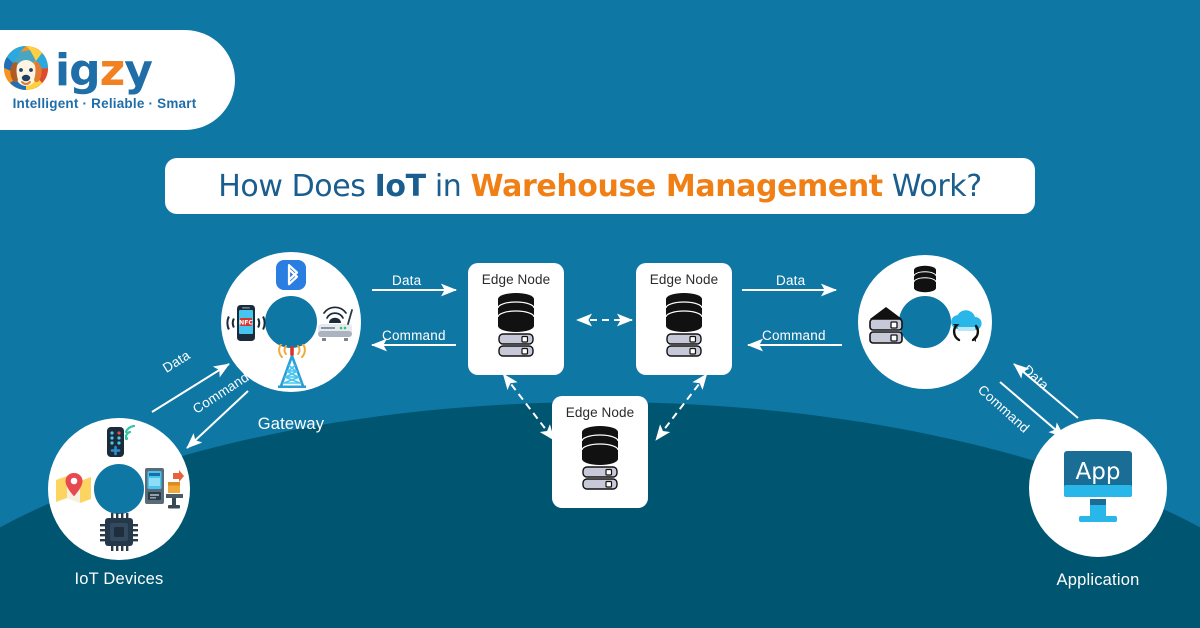 Image resolution: width=1200 pixels, height=628 pixels. Describe the element at coordinates (677, 186) in the screenshot. I see `title-highlight: Warehouse Management` at that location.